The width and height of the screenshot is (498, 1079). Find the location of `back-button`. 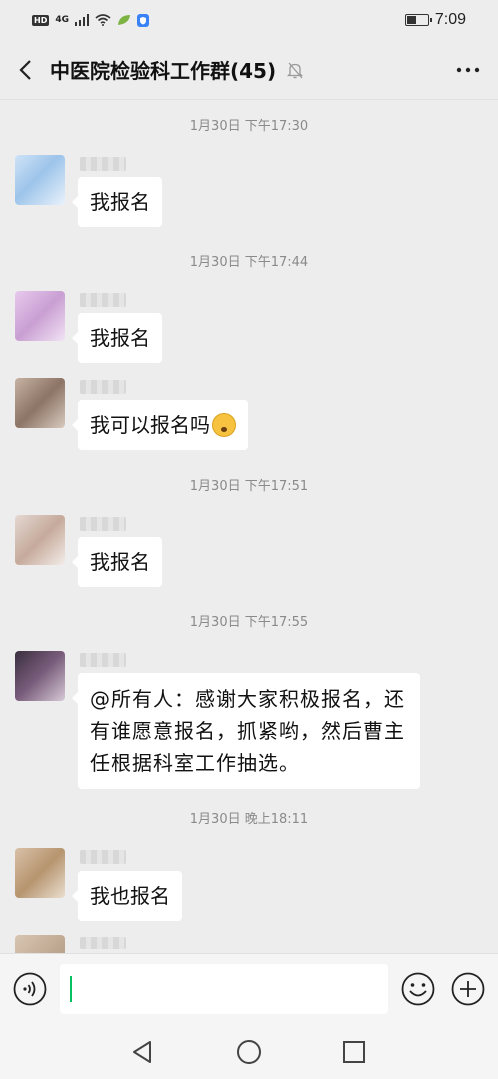

back-button is located at coordinates (25, 70).